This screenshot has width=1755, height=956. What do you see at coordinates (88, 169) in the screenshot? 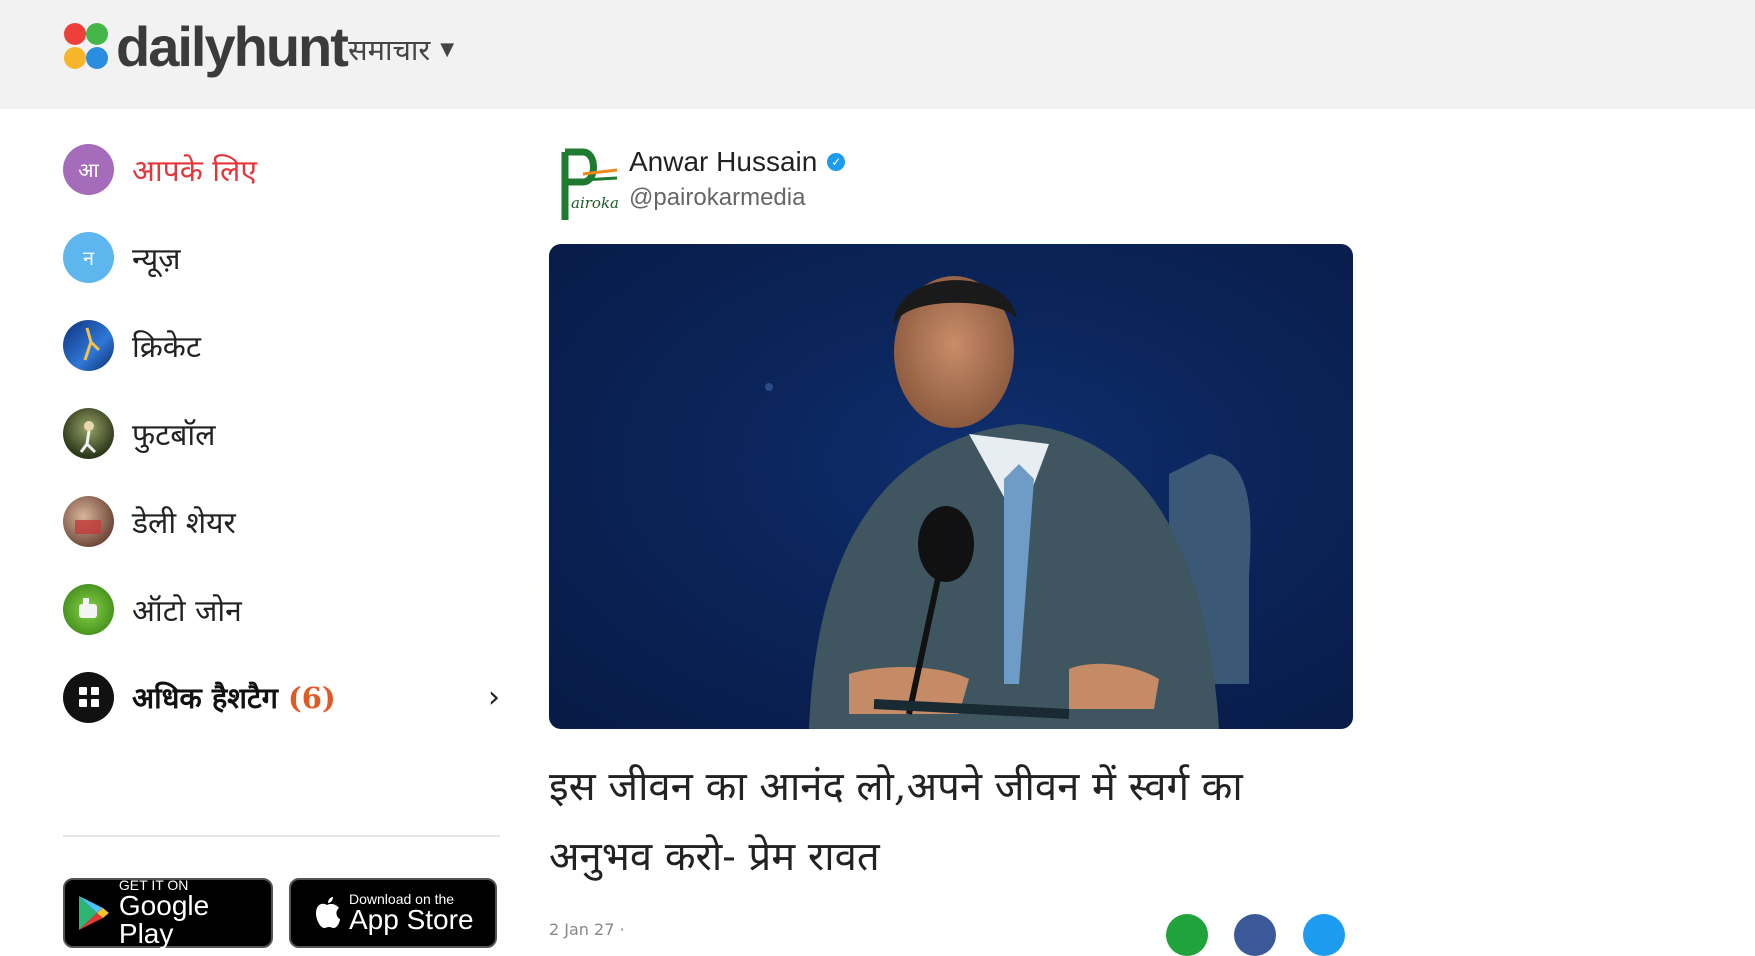
I see `for-you-avatar: आ` at bounding box center [88, 169].